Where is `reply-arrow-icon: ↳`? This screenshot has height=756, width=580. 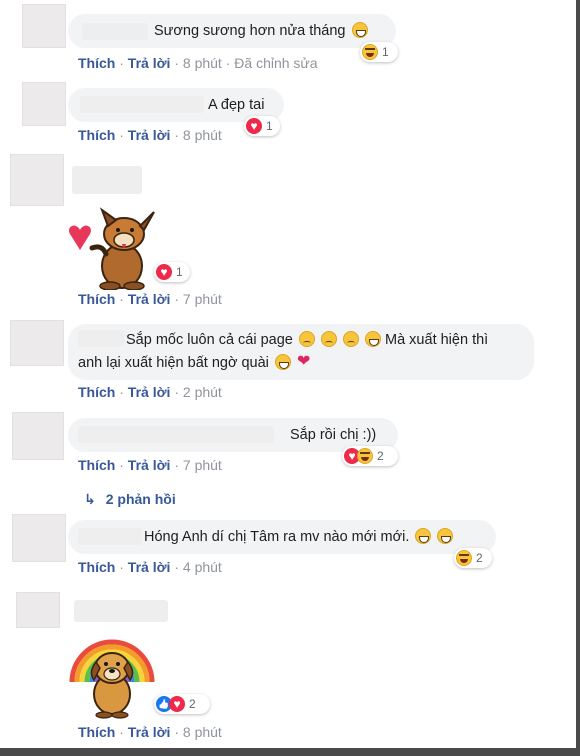
reply-arrow-icon: ↳ is located at coordinates (90, 499).